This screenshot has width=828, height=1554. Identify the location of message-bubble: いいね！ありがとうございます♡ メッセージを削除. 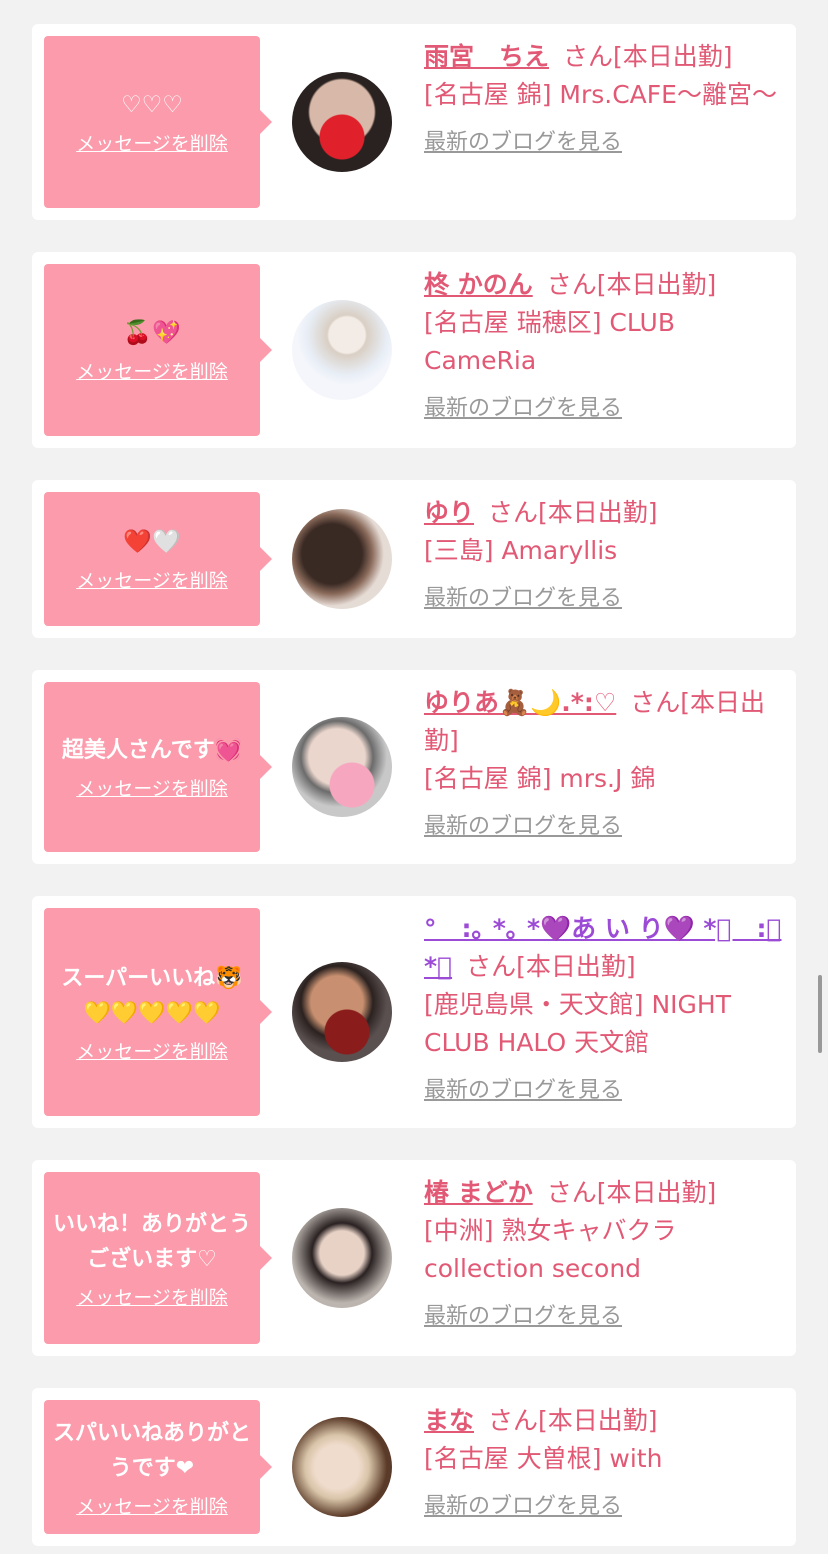
(158, 1258).